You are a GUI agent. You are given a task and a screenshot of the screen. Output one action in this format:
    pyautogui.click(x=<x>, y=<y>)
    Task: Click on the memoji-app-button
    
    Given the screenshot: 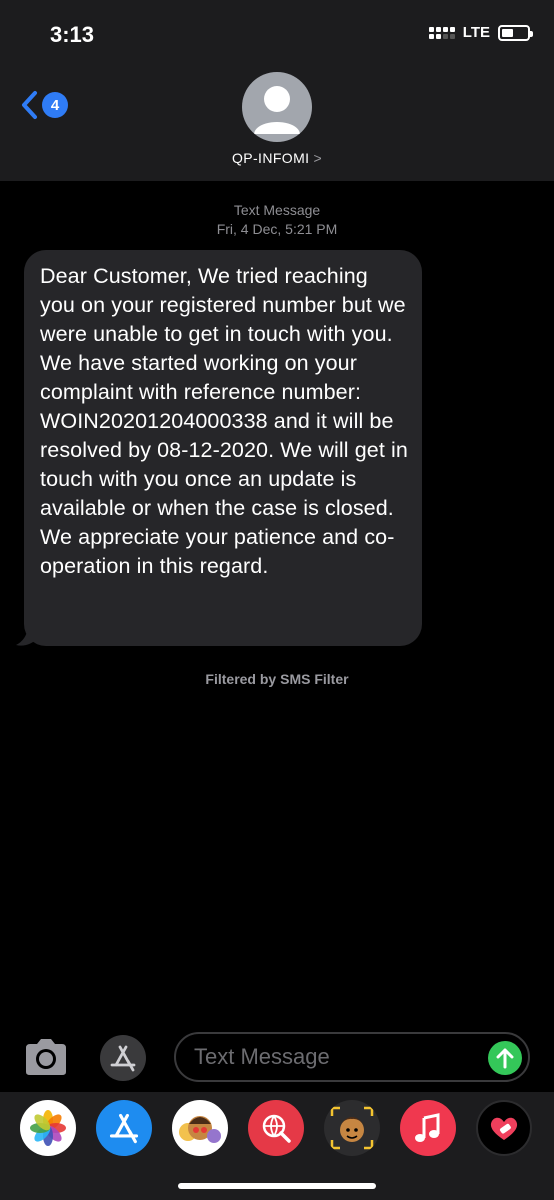 What is the action you would take?
    pyautogui.click(x=352, y=1128)
    